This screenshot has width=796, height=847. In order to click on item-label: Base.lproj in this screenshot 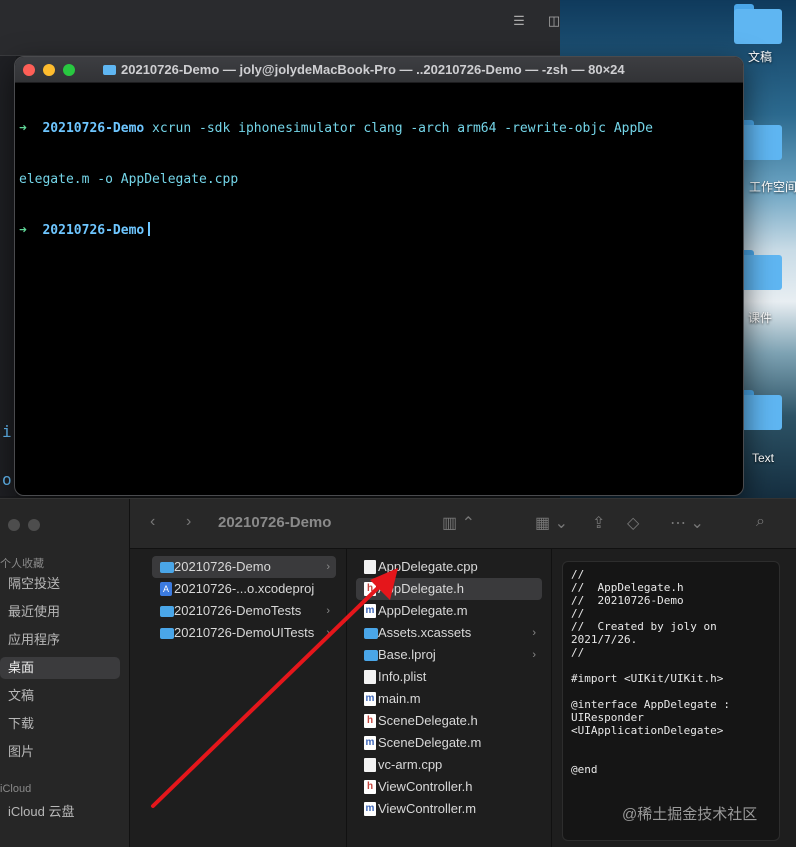, I will do `click(407, 654)`.